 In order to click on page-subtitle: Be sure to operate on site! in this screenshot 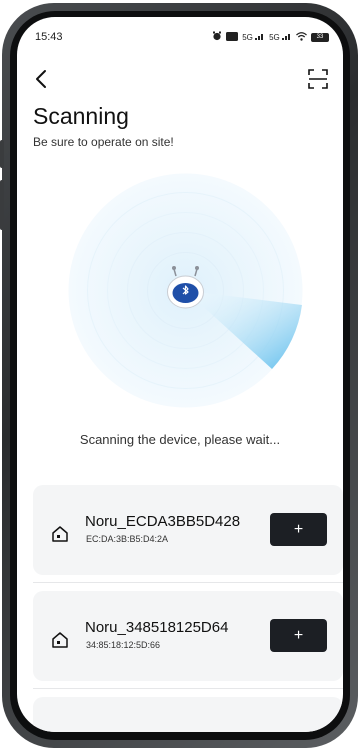, I will do `click(103, 142)`.